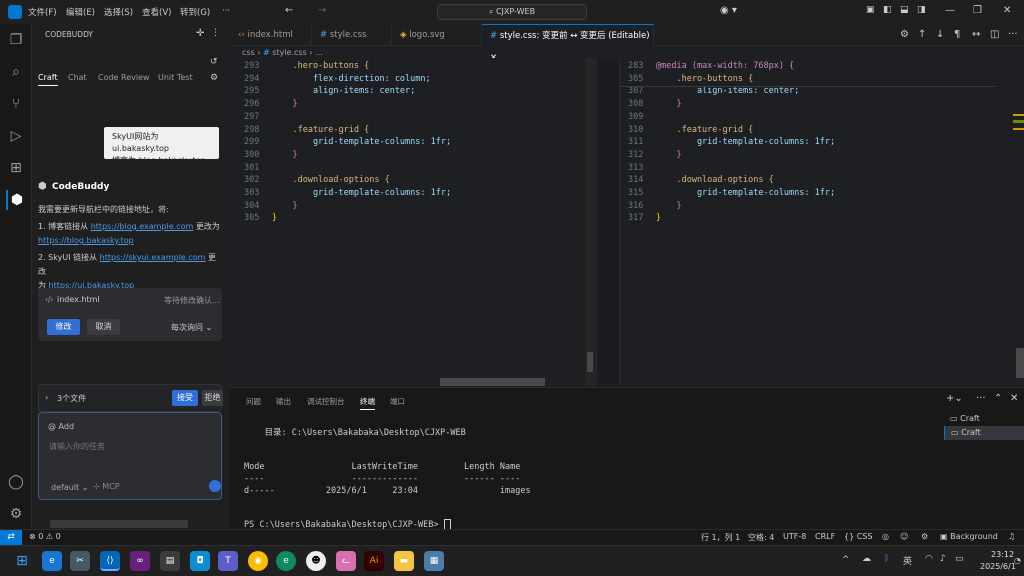 Image resolution: width=1024 pixels, height=576 pixels. Describe the element at coordinates (977, 10) in the screenshot. I see `restore-icon: ❐` at that location.